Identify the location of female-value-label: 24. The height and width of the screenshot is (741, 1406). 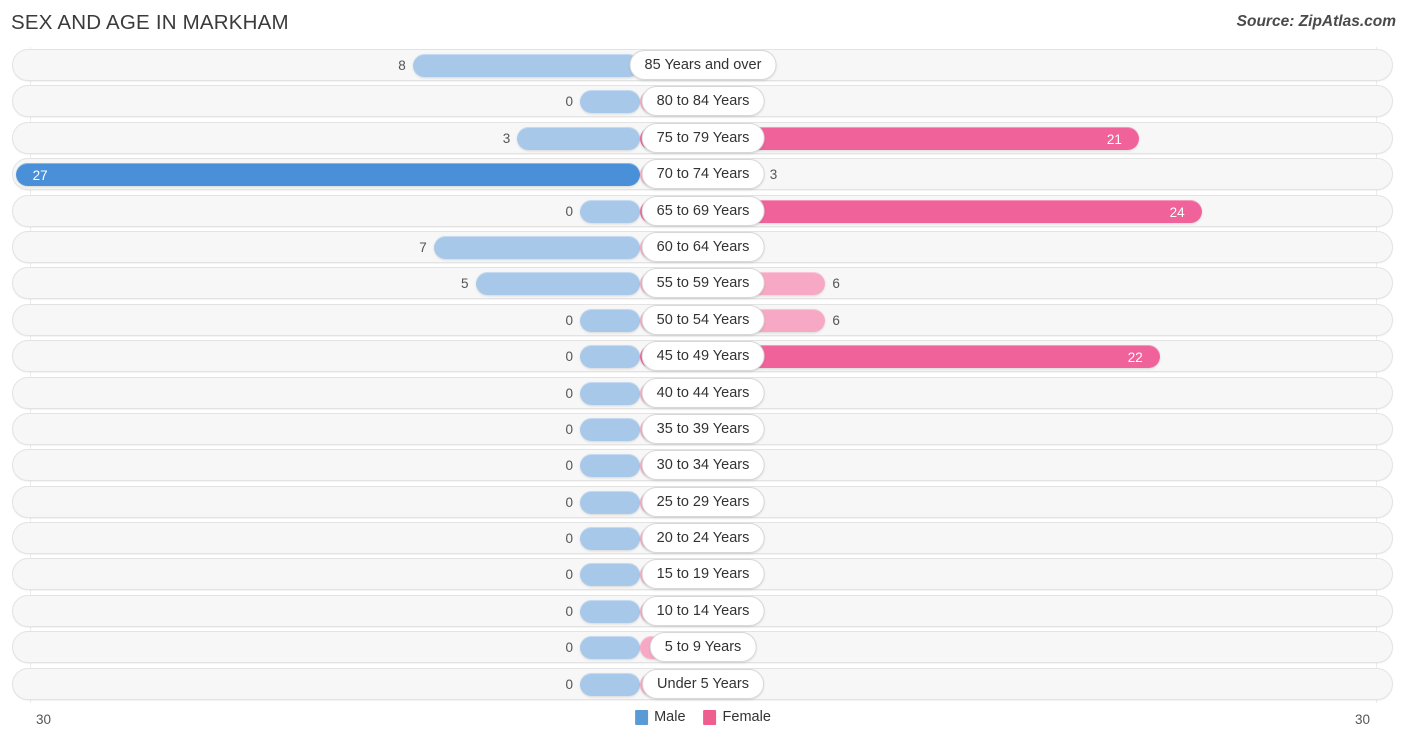
(1177, 212).